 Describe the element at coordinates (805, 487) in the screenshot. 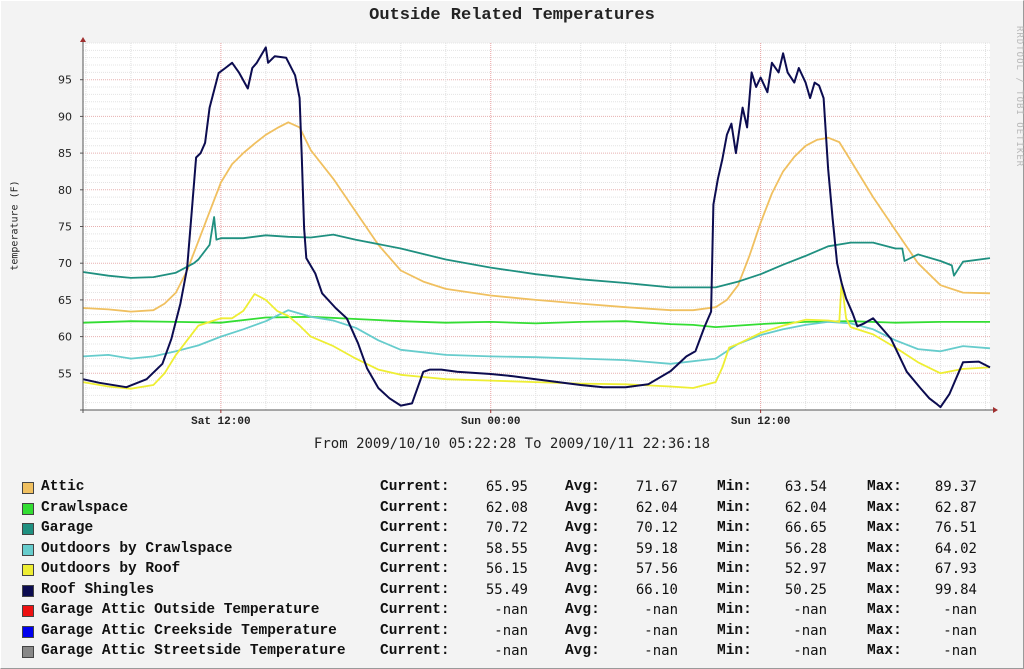

I see `min-value: 63.54` at that location.